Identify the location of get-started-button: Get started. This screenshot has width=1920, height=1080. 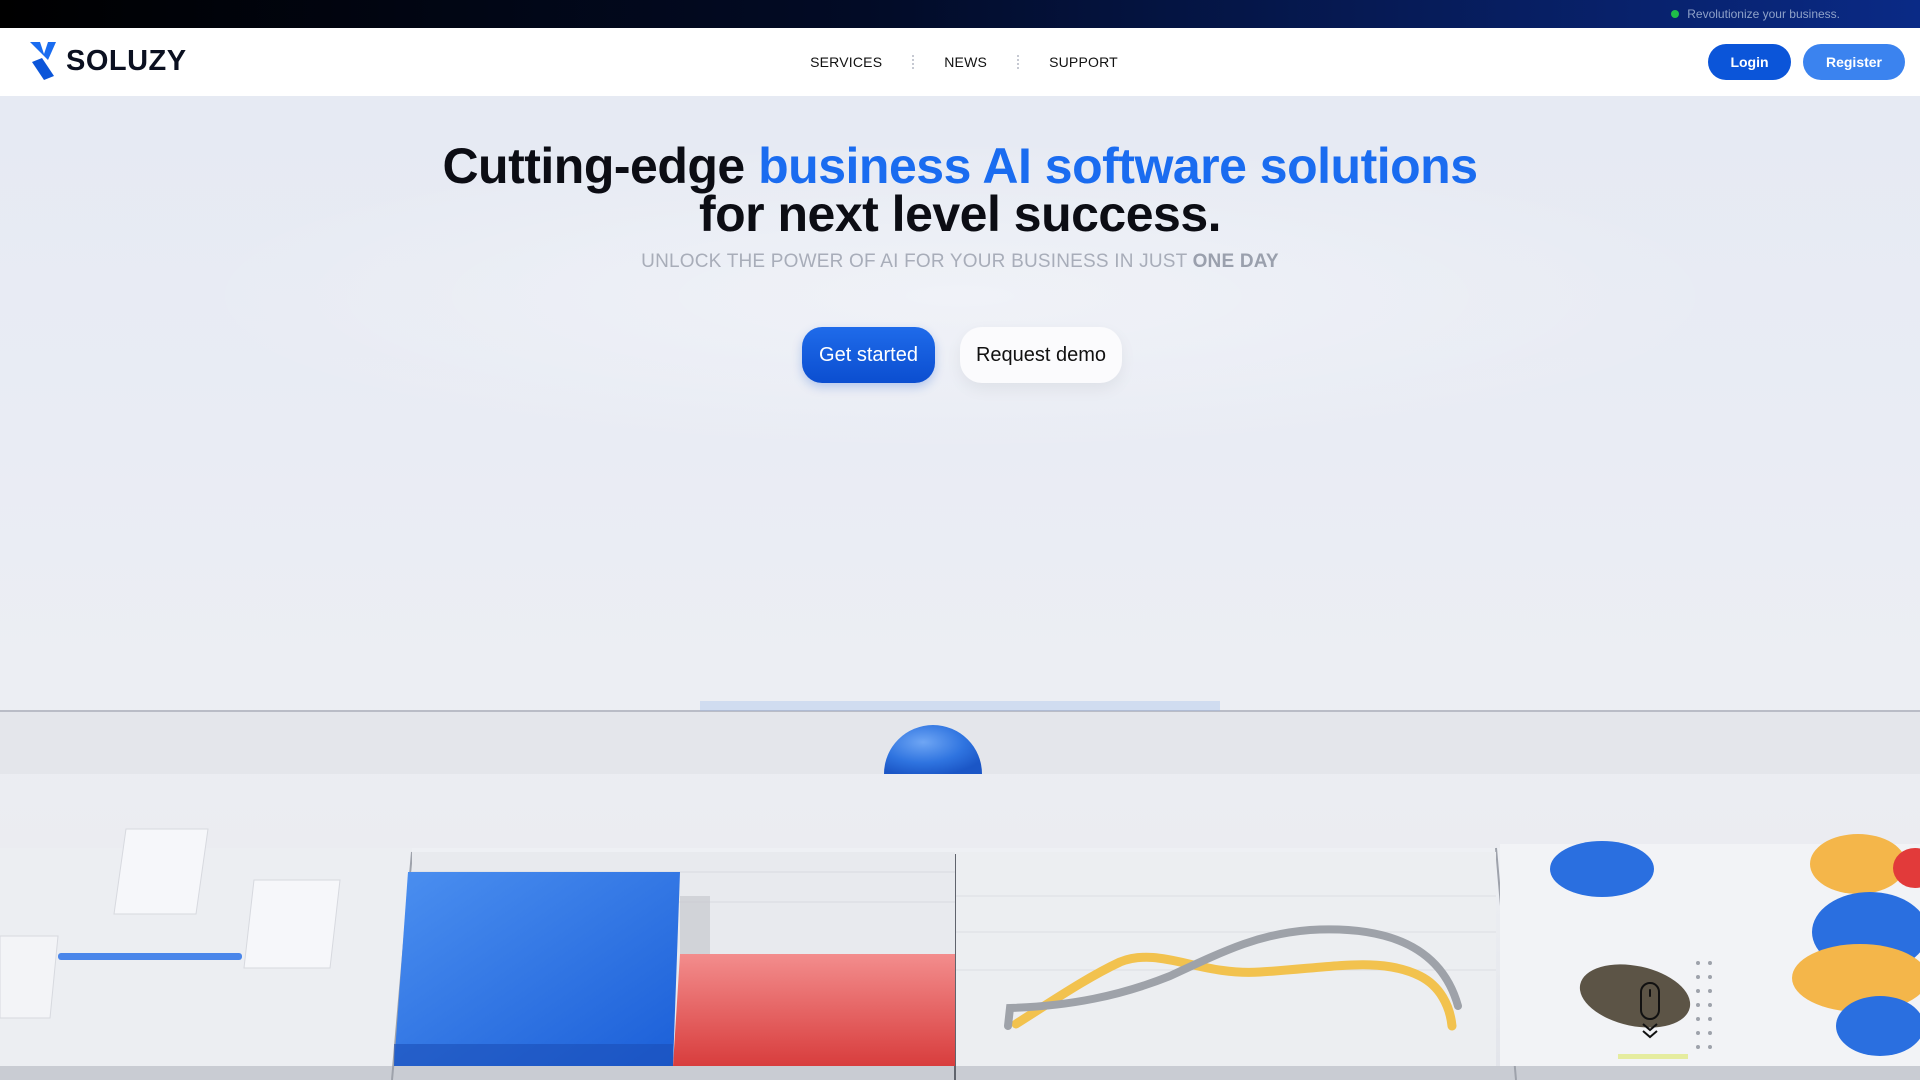
(868, 355).